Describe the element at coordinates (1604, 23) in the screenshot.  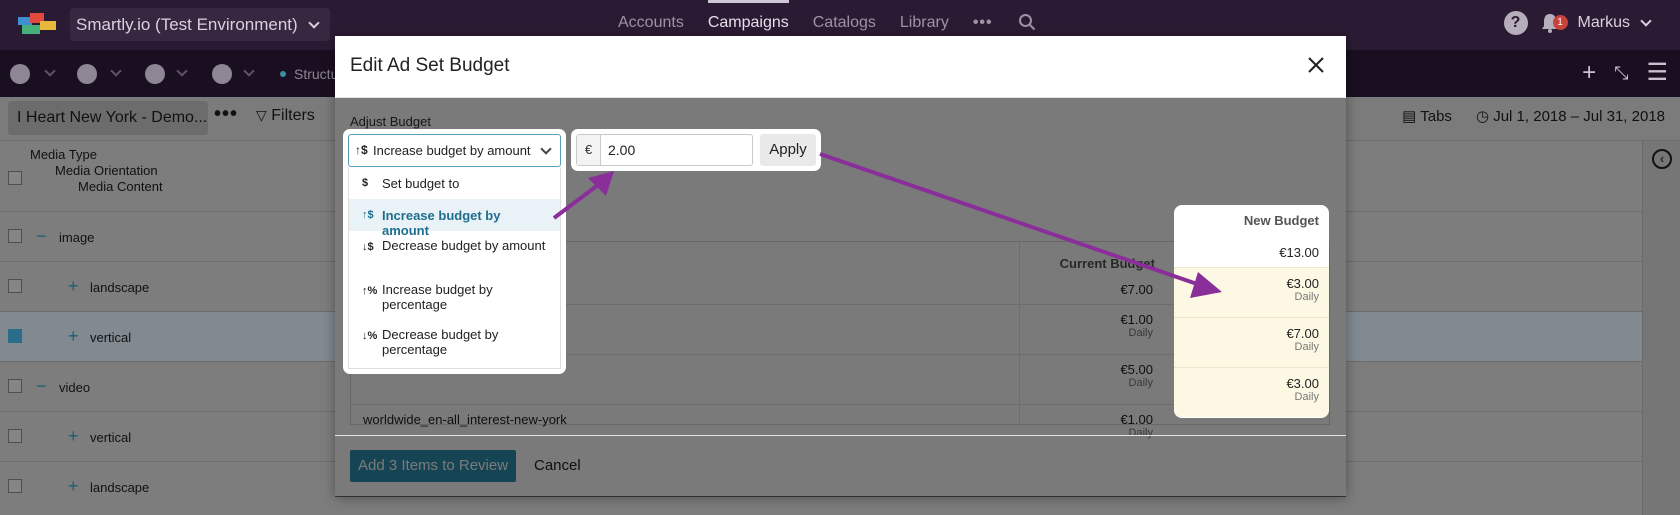
I see `user-name: Markus` at that location.